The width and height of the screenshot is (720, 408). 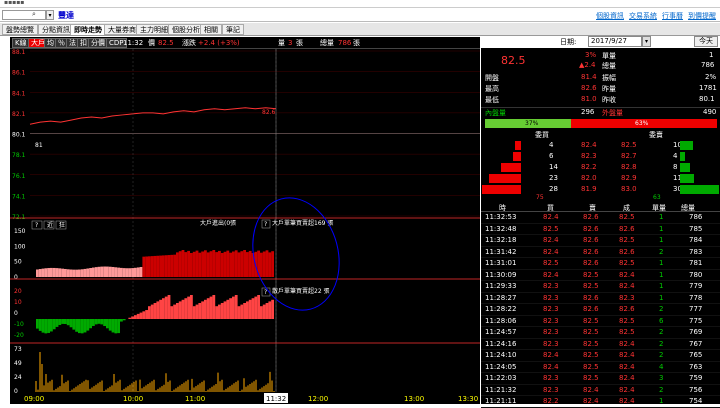 What do you see at coordinates (211, 29) in the screenshot?
I see `tab-related: 相關` at bounding box center [211, 29].